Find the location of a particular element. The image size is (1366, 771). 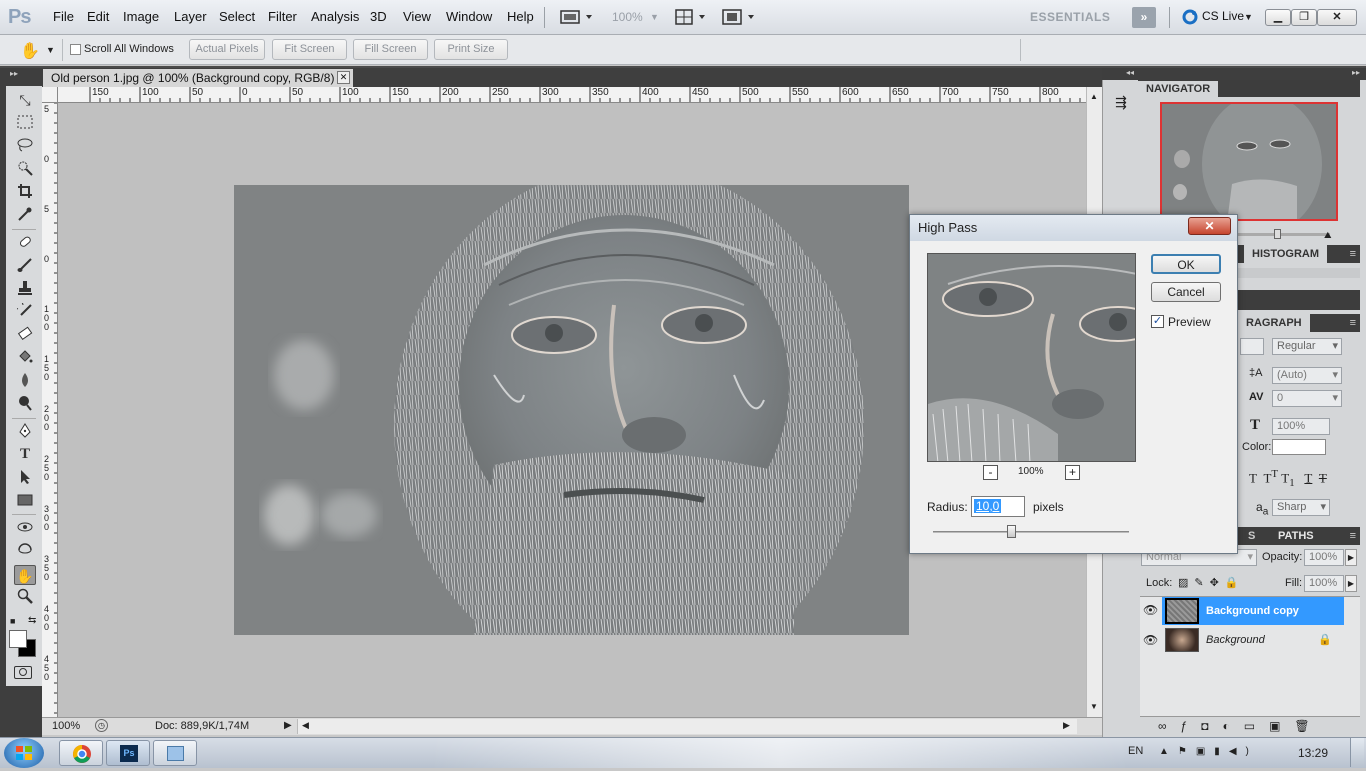

move-tool-icon: ⤡ is located at coordinates (25, 100).